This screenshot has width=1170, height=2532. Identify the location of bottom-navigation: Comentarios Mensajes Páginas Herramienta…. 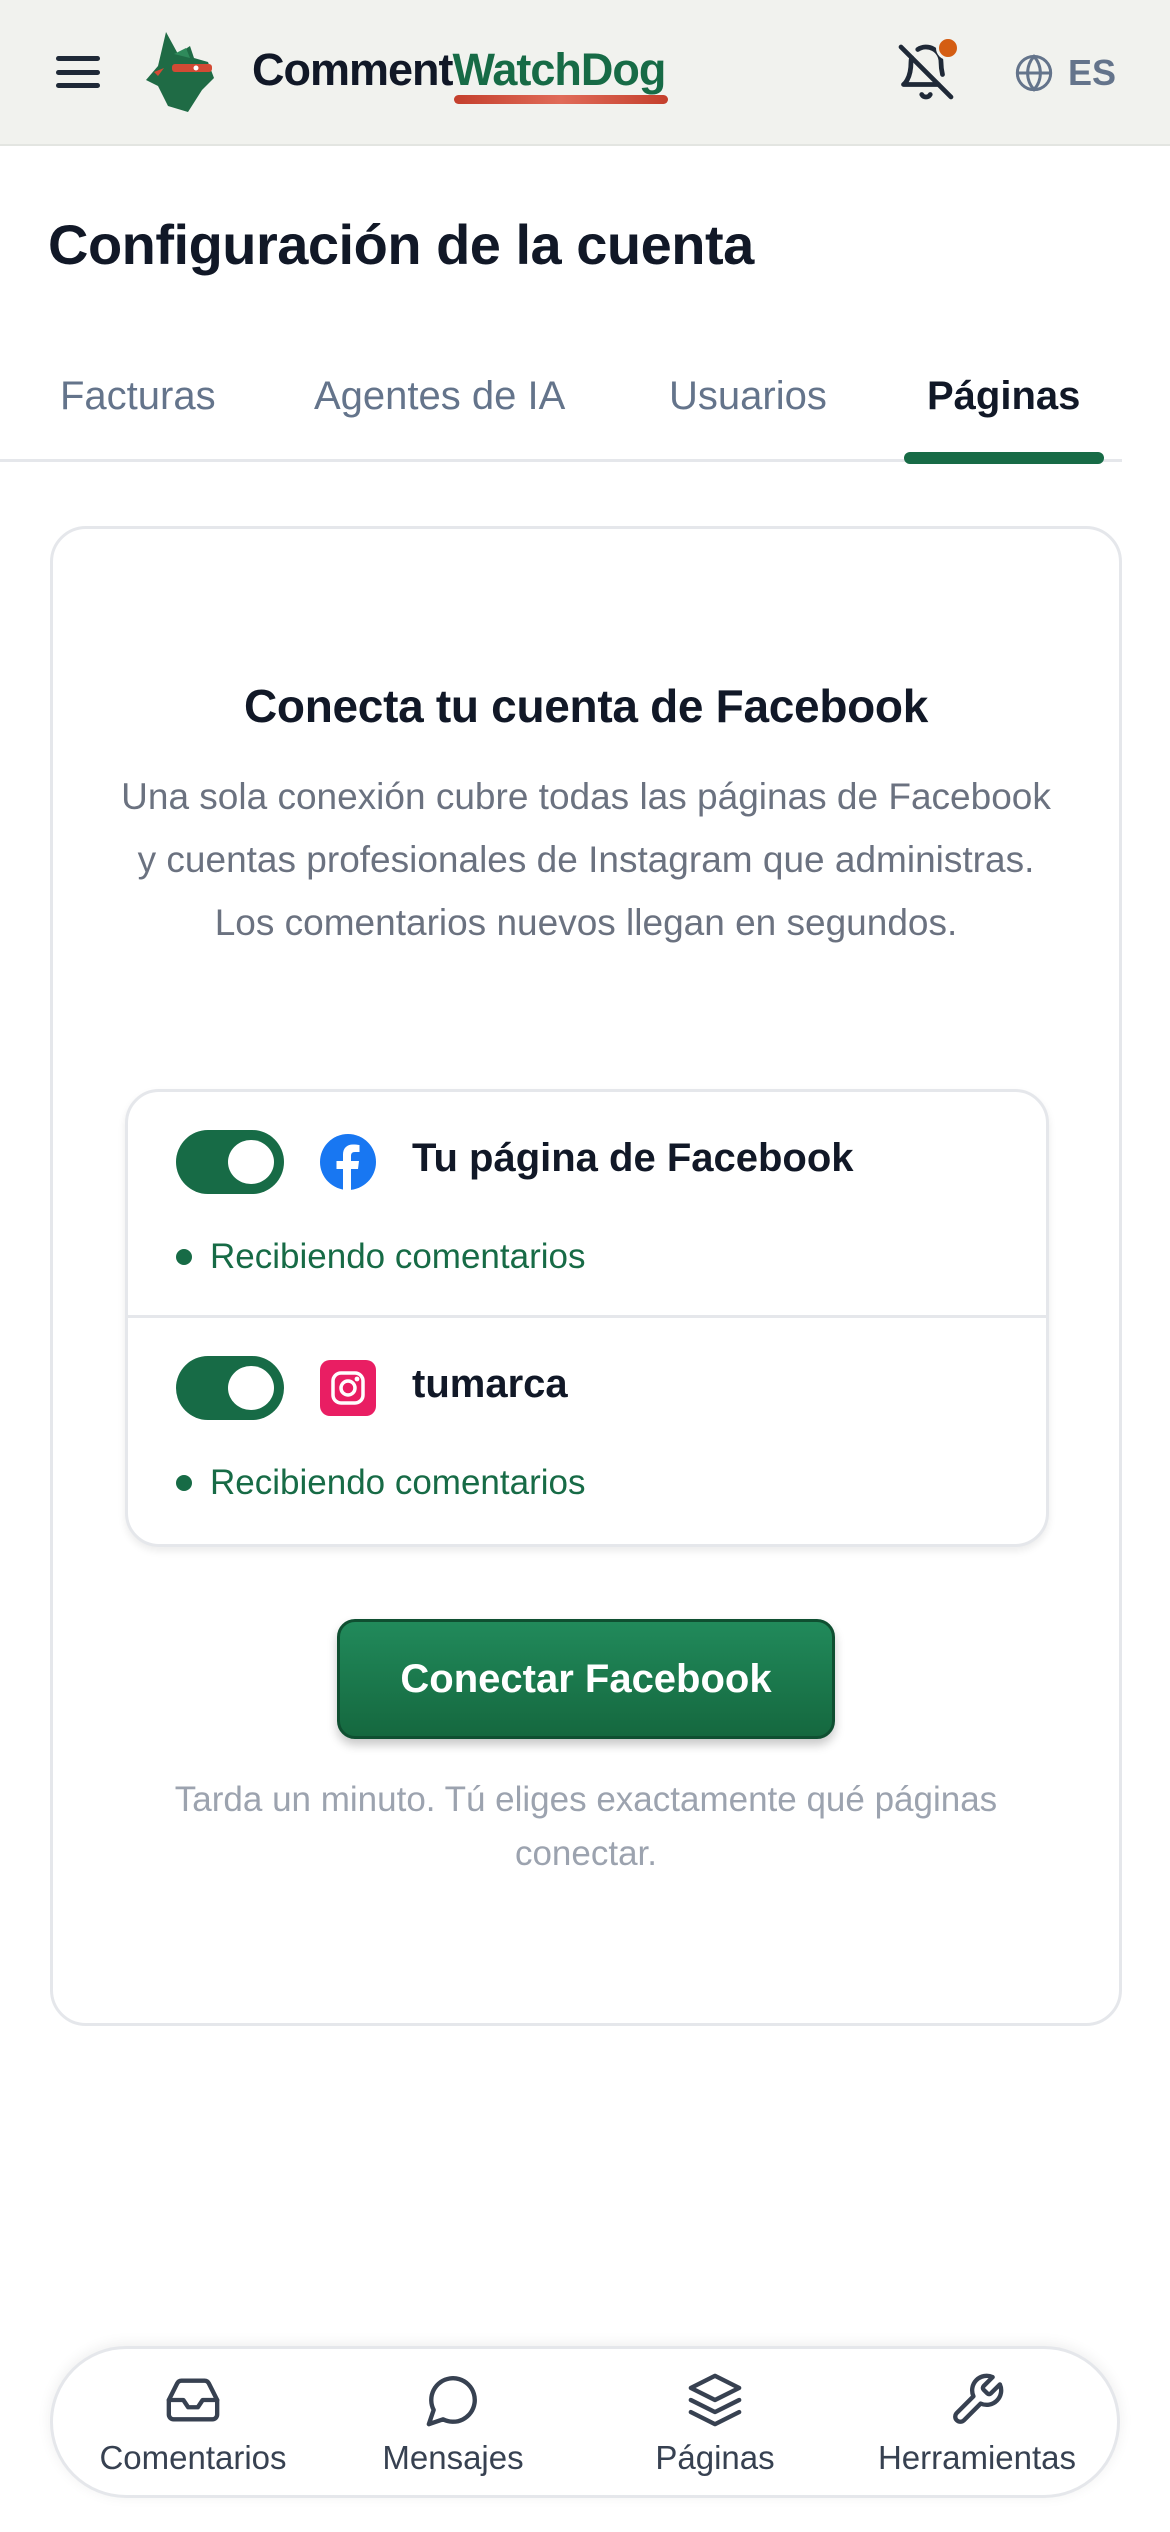
(585, 2422).